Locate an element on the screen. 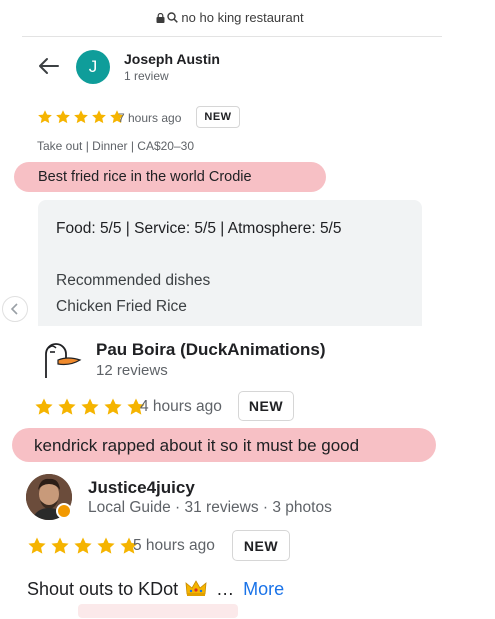 This screenshot has height=619, width=495. more-link: More is located at coordinates (263, 589).